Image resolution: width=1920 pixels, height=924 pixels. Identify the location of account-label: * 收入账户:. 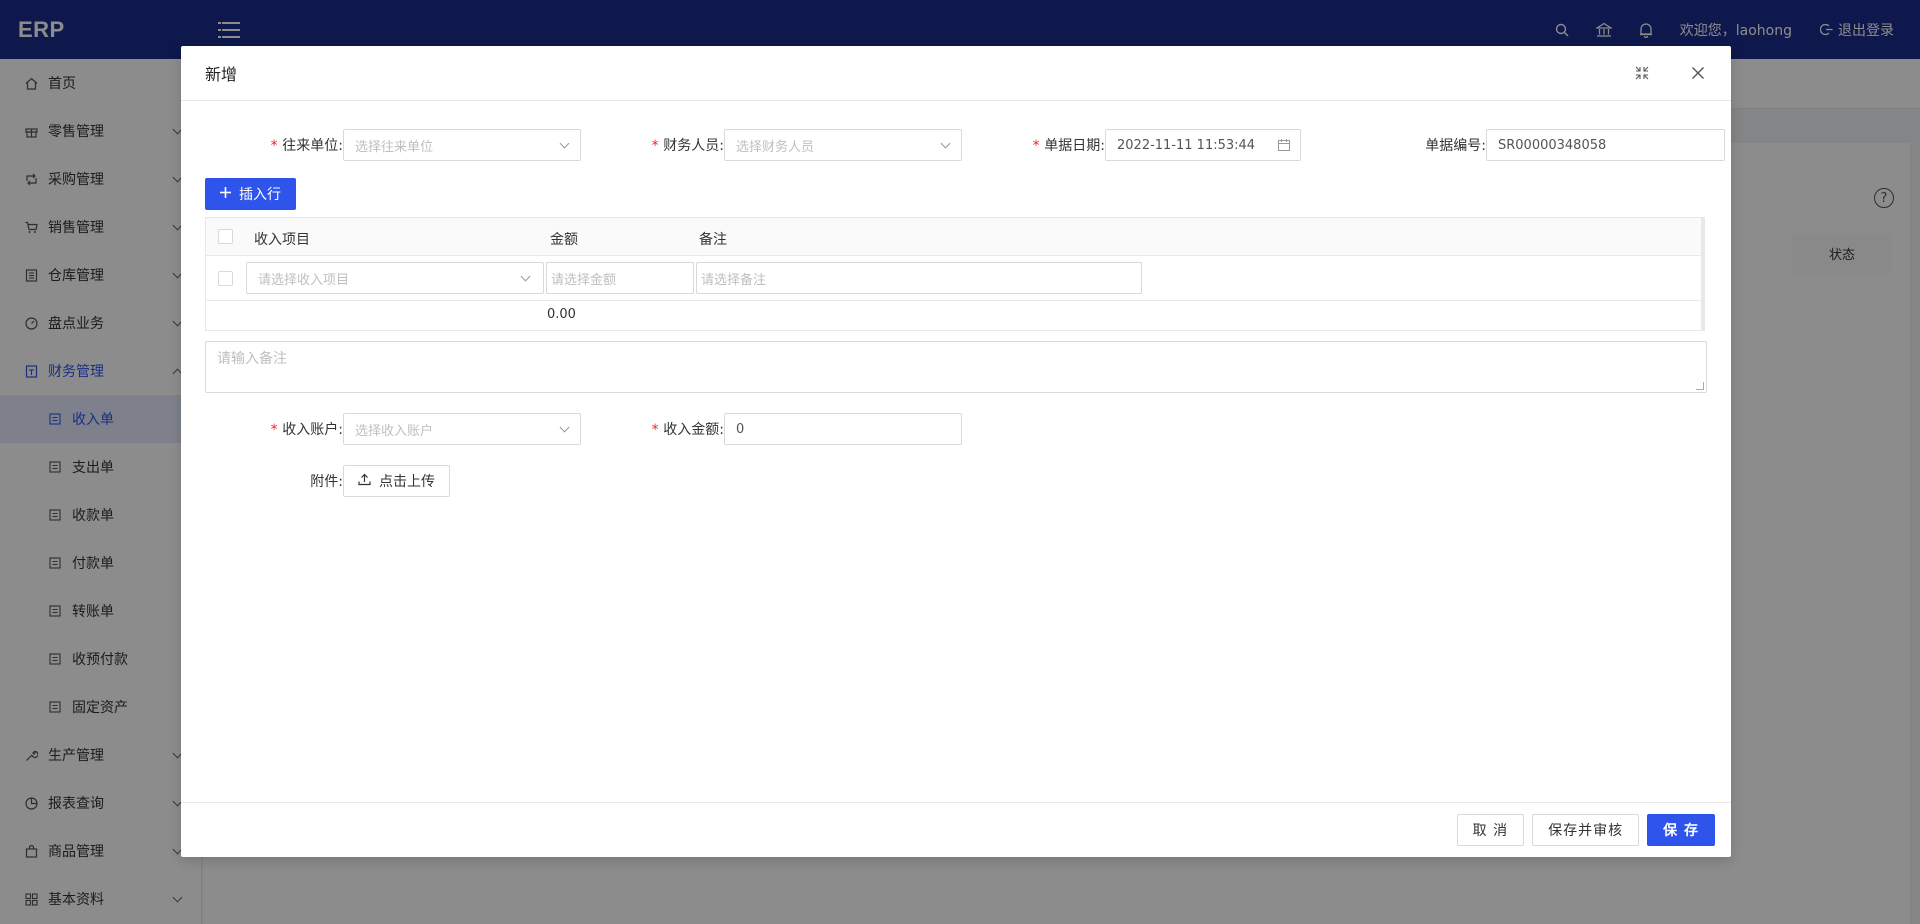
(306, 430).